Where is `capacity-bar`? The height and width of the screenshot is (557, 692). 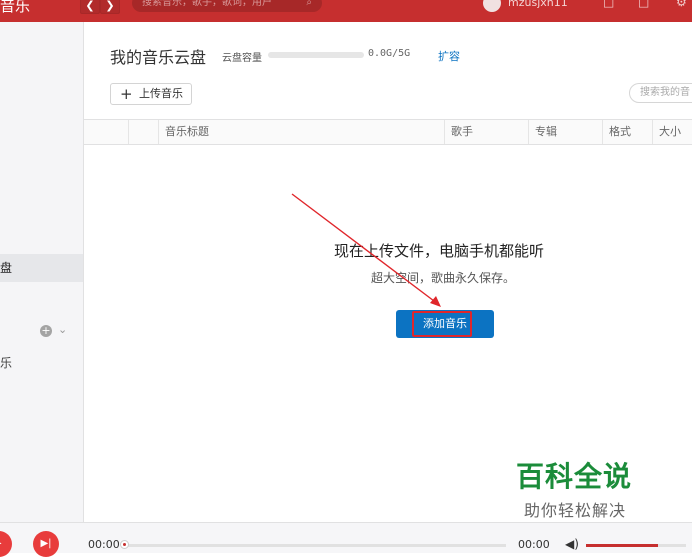
capacity-bar is located at coordinates (316, 55).